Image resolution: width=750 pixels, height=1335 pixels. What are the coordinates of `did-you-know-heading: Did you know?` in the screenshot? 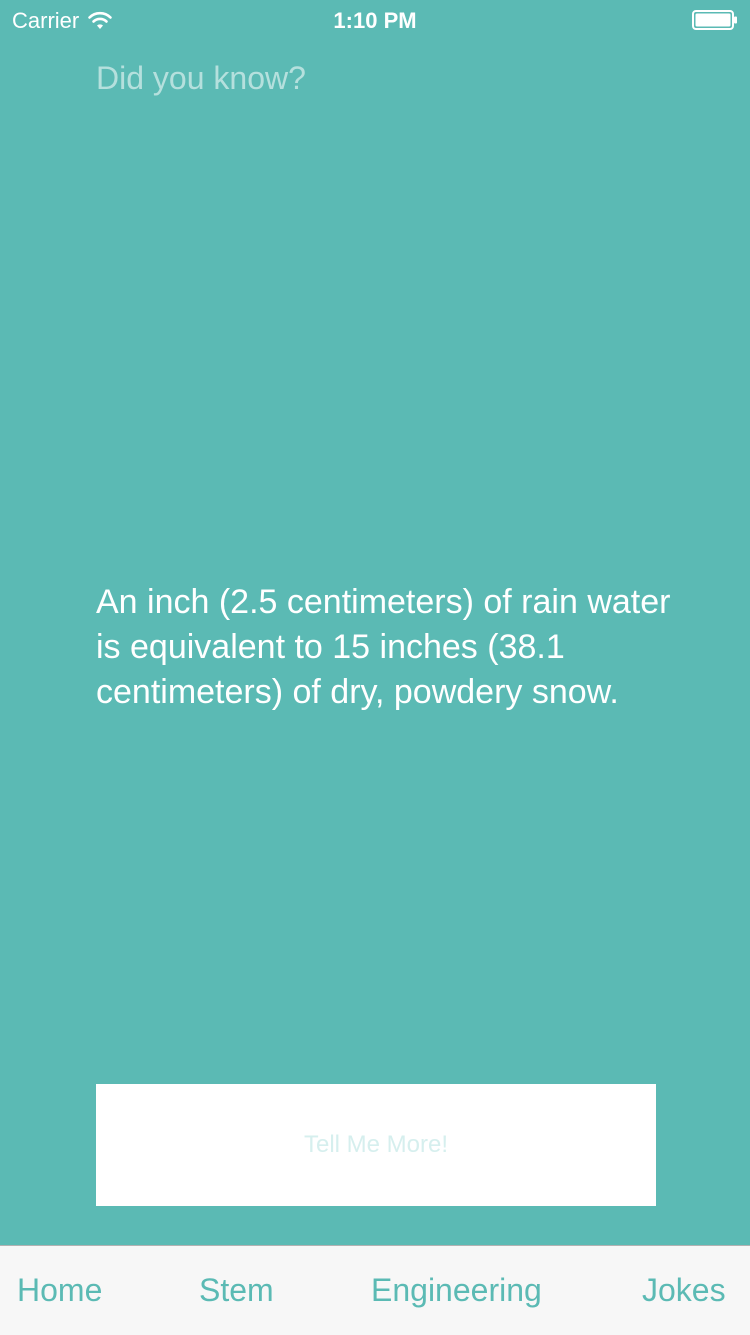 It's located at (201, 78).